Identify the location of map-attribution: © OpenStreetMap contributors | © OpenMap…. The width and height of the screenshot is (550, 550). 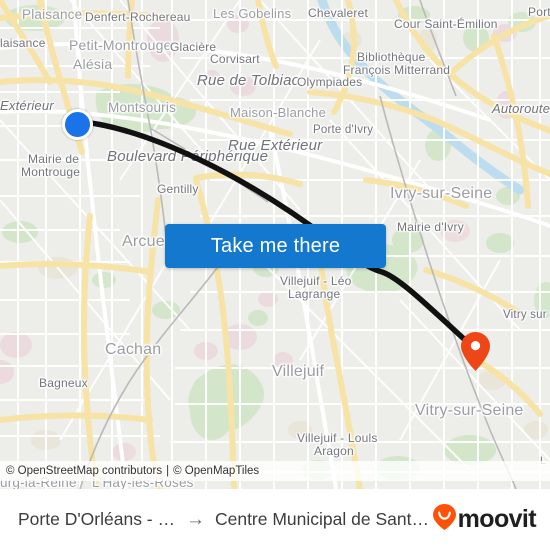
(275, 471).